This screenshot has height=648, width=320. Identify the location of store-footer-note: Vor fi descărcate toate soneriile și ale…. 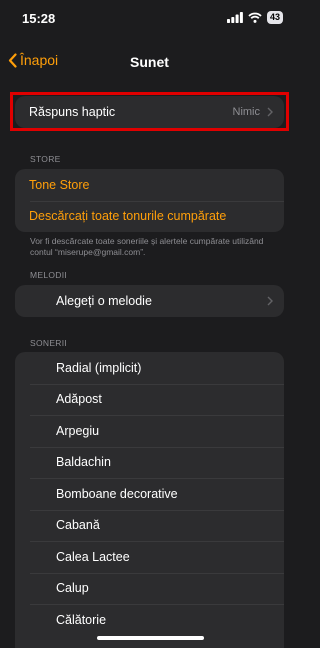
(147, 246).